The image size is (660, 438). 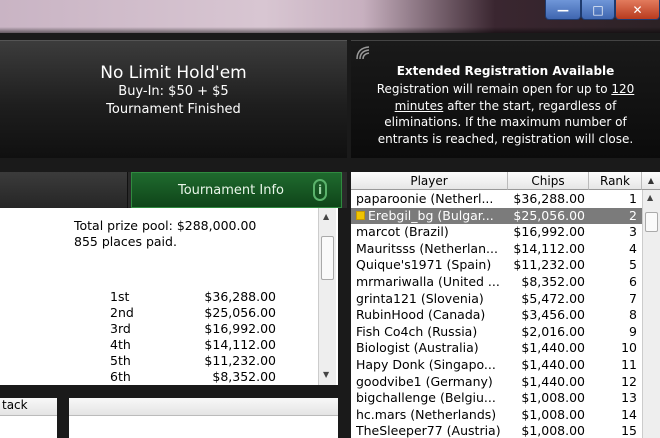 I want to click on prize-amount: $25,056.00, so click(x=240, y=312).